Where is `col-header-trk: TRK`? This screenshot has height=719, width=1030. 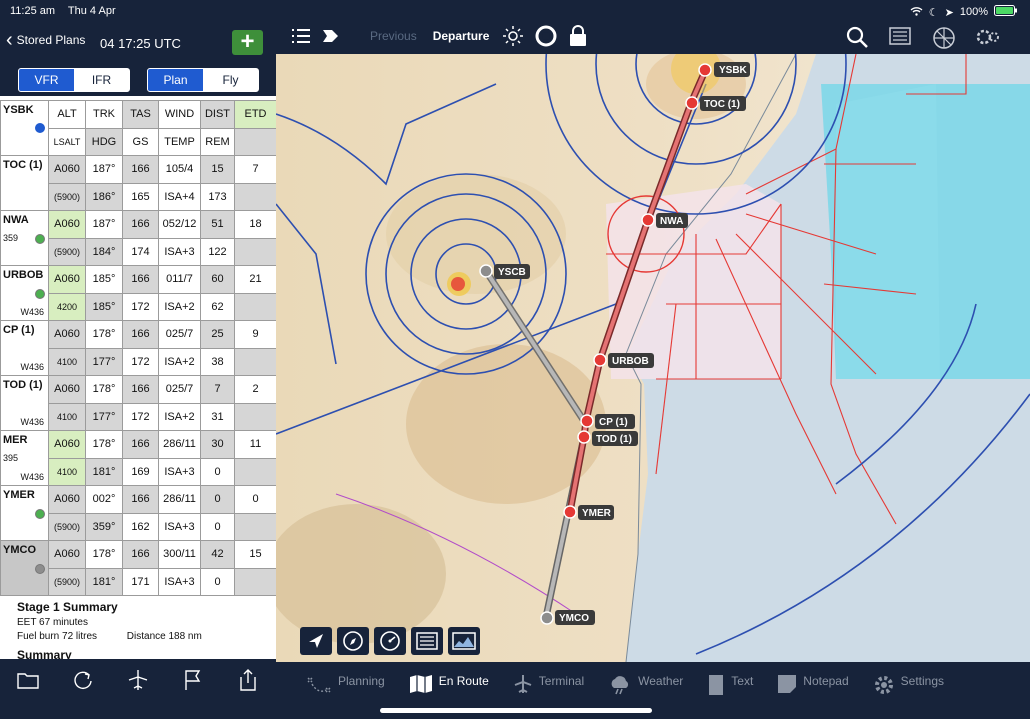
col-header-trk: TRK is located at coordinates (104, 114).